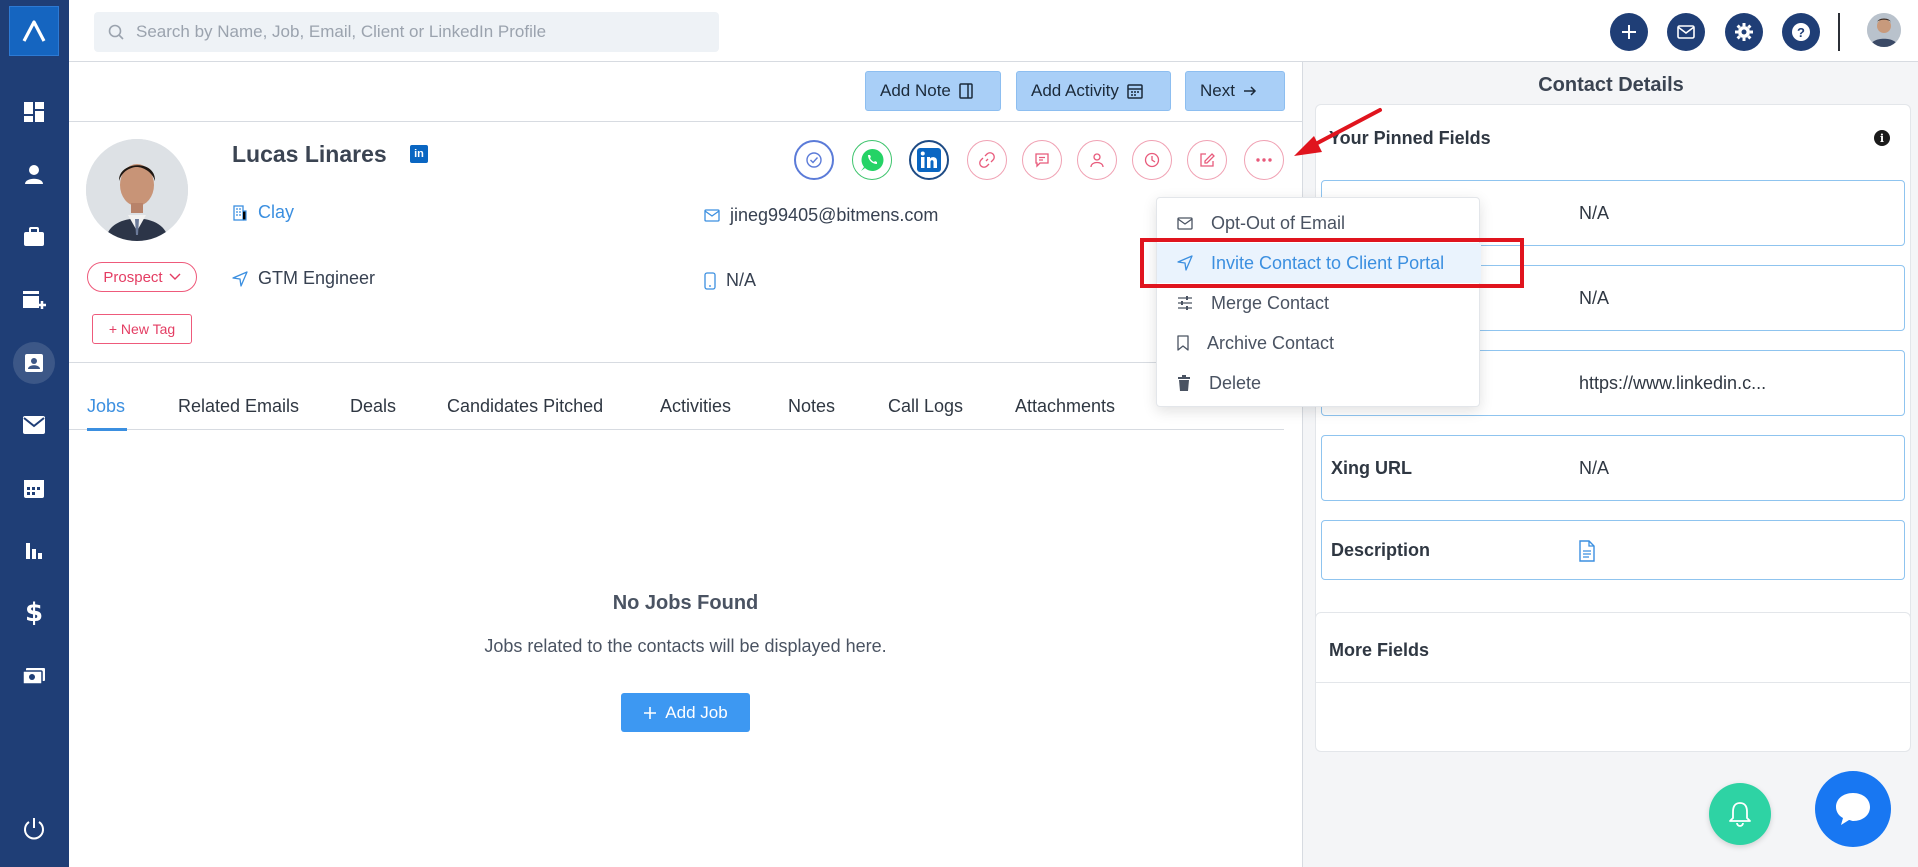 This screenshot has width=1918, height=867. What do you see at coordinates (34, 31) in the screenshot?
I see `logo` at bounding box center [34, 31].